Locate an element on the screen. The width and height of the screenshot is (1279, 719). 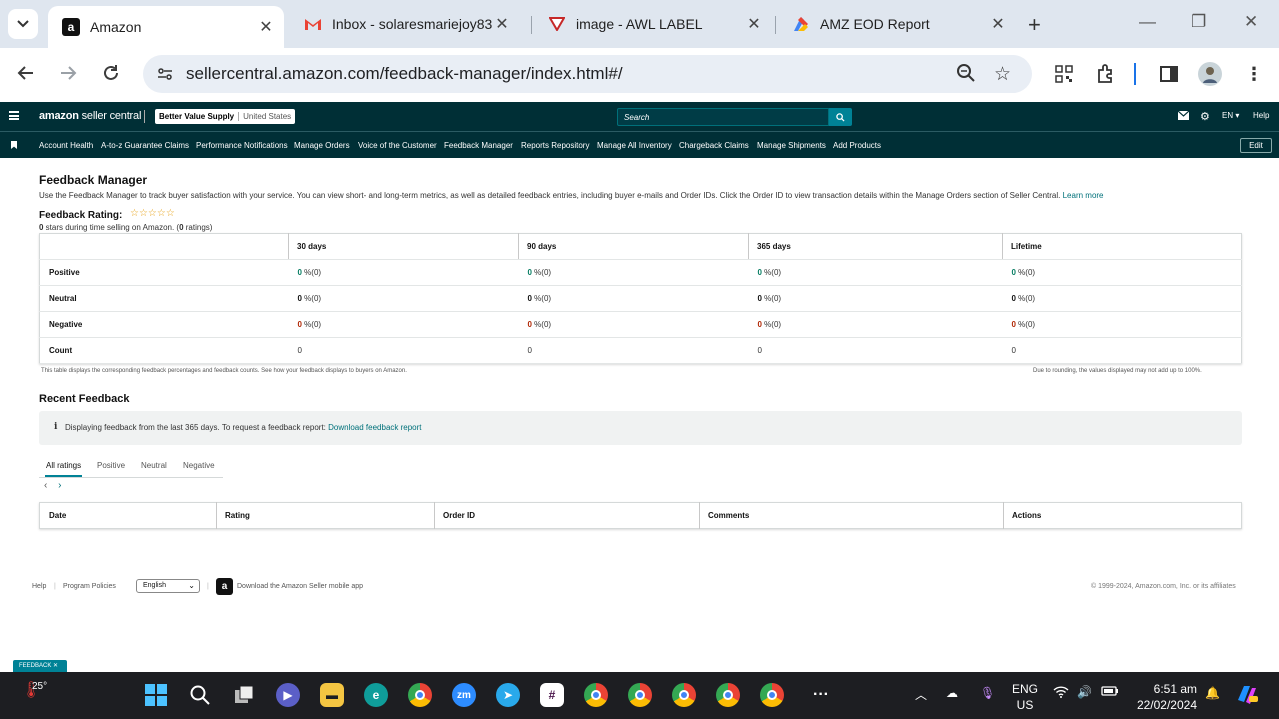
nav-item-add-products: Add Products is located at coordinates (857, 145).